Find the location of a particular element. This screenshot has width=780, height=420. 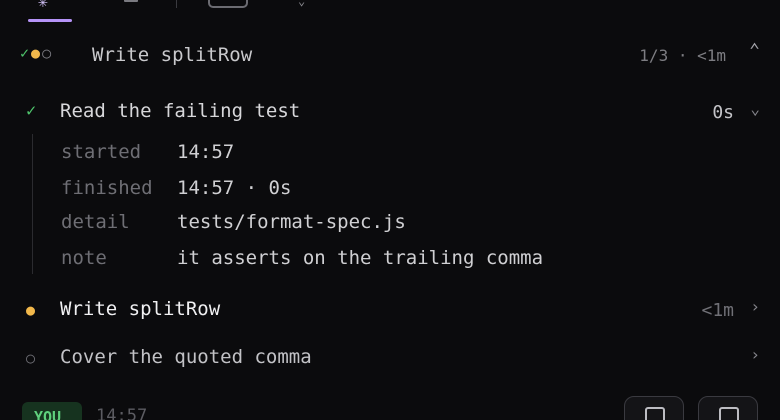

check-icon: ✓ is located at coordinates (31, 111).